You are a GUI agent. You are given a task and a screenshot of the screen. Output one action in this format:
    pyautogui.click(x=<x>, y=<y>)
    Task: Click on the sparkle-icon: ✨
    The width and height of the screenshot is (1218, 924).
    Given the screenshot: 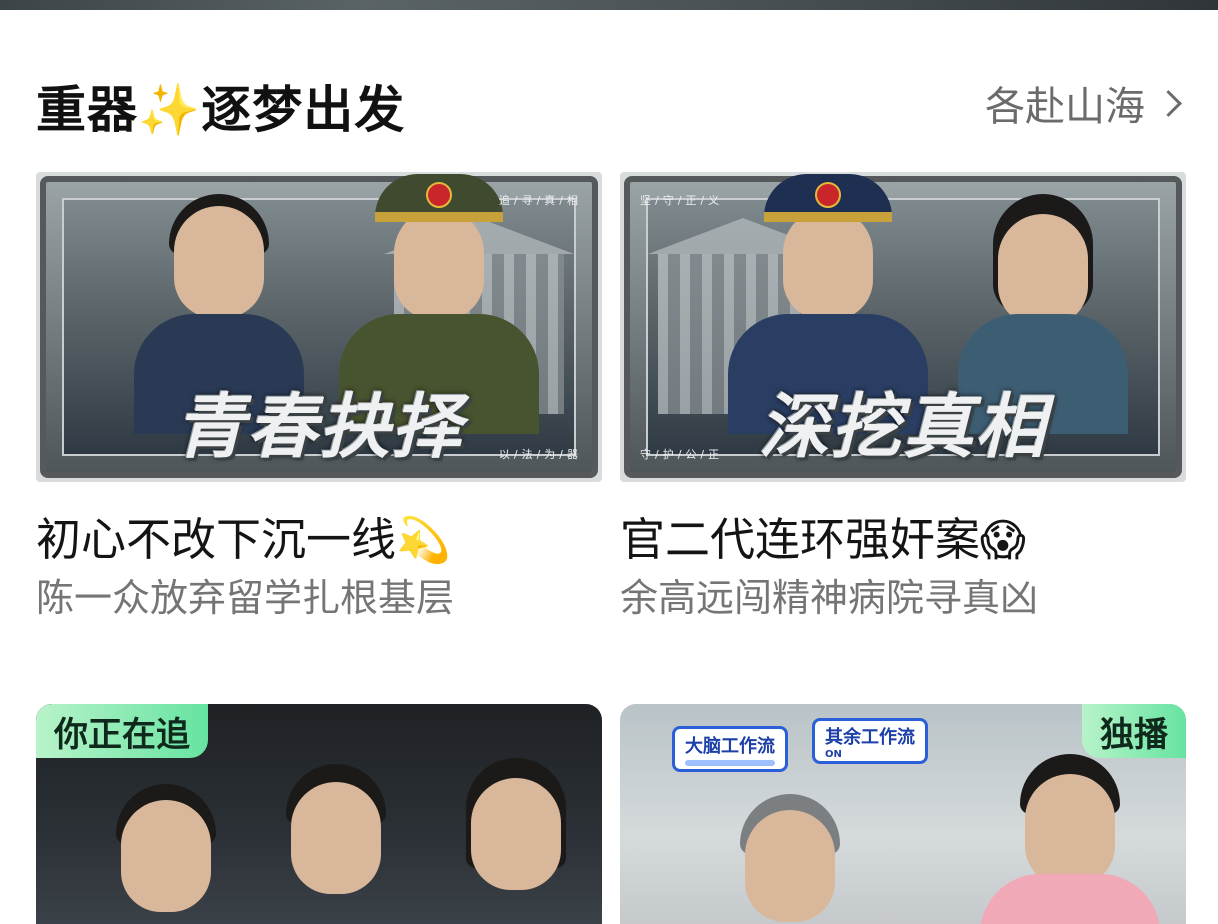 What is the action you would take?
    pyautogui.click(x=170, y=110)
    